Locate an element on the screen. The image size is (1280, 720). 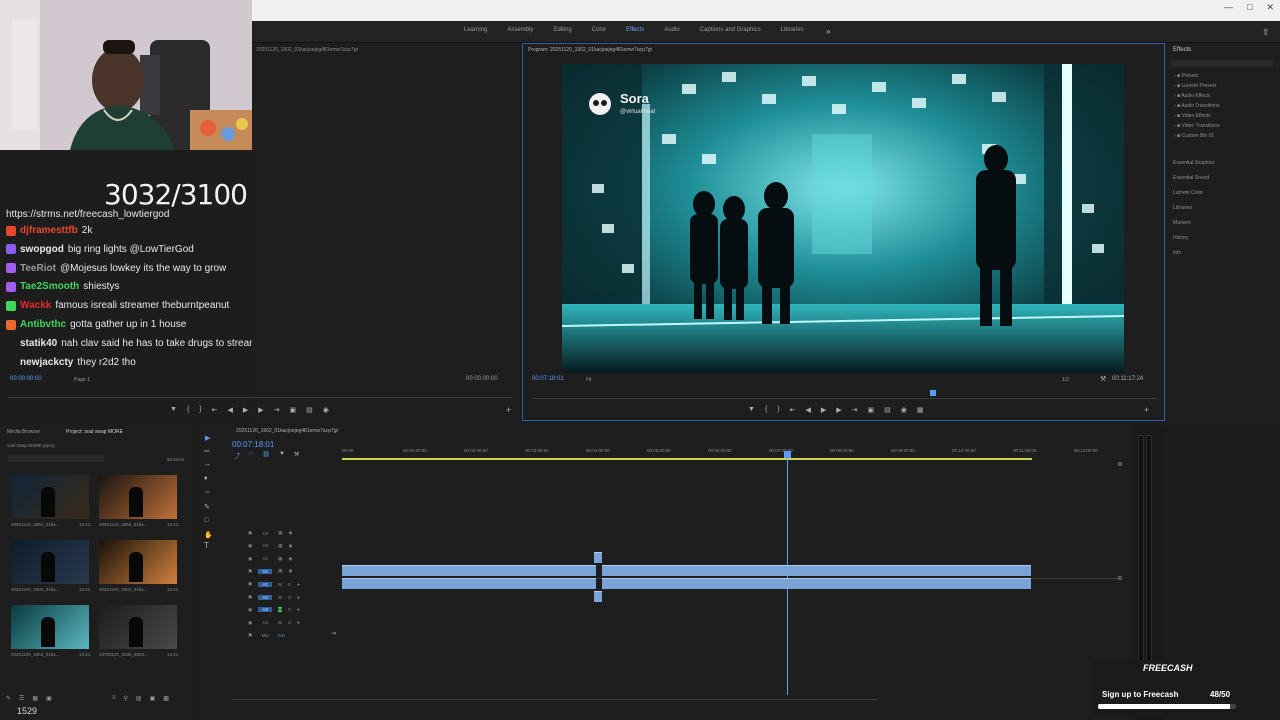
effects-folder: › ■ Custom Bin 01 is located at coordinates (1194, 136).